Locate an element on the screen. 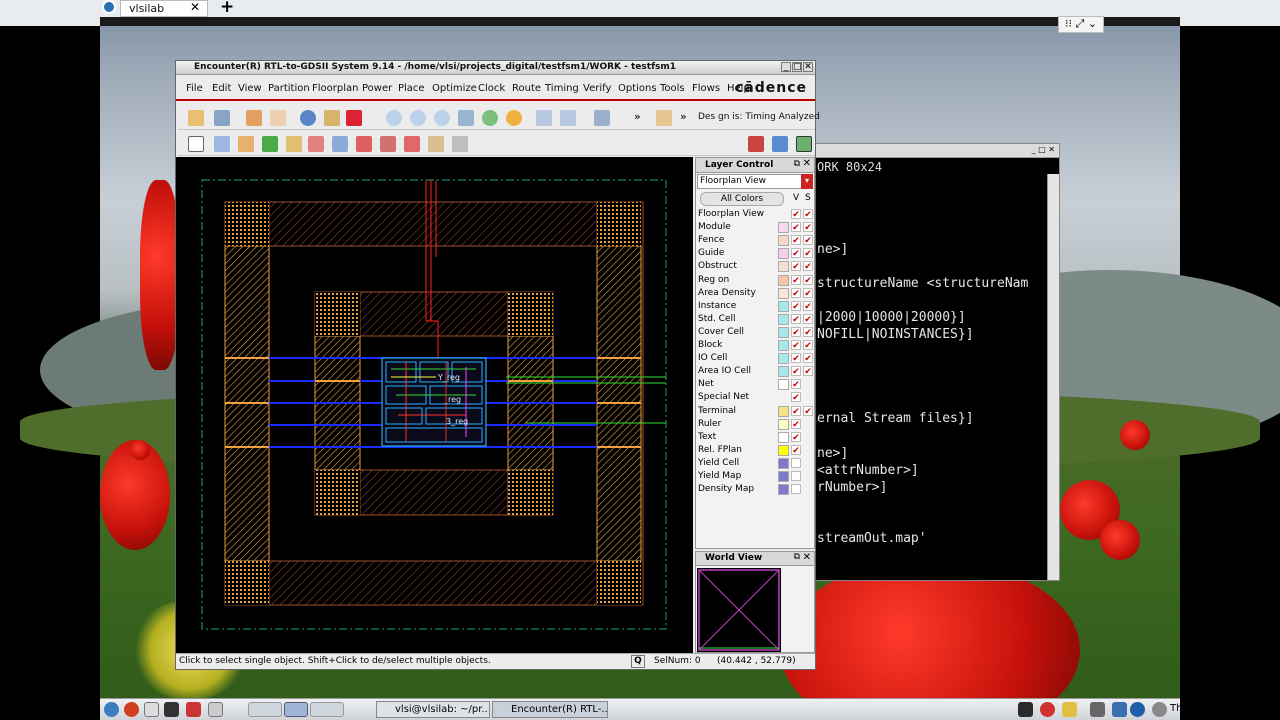 The height and width of the screenshot is (720, 1280). file-manager-icon is located at coordinates (151, 709).